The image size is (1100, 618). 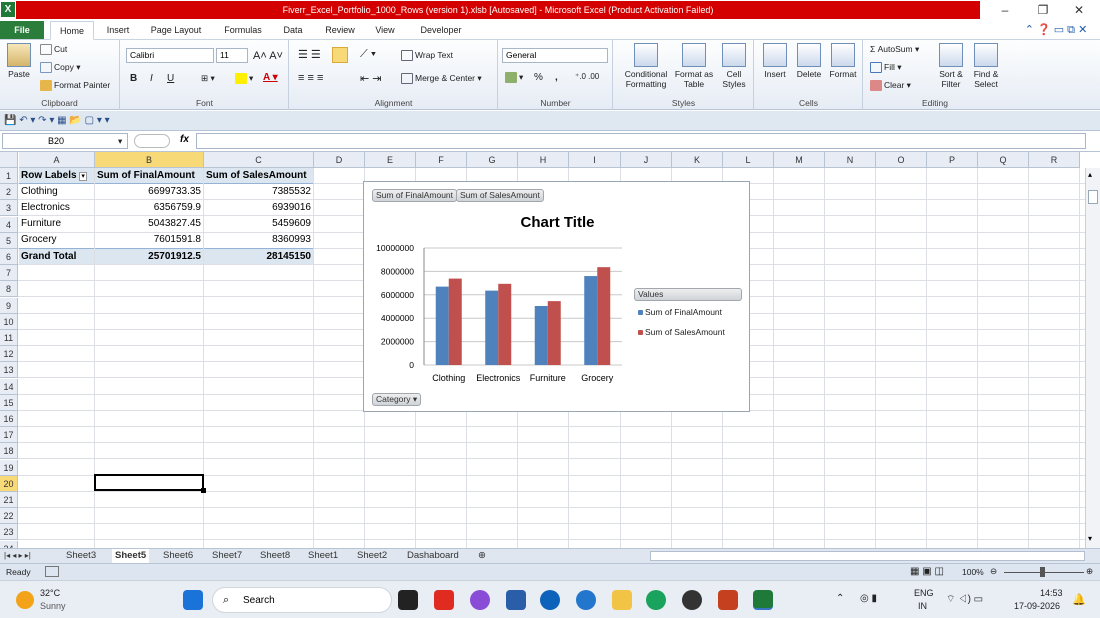 What do you see at coordinates (681, 332) in the screenshot?
I see `legend-entry: Sum of SalesAmount` at bounding box center [681, 332].